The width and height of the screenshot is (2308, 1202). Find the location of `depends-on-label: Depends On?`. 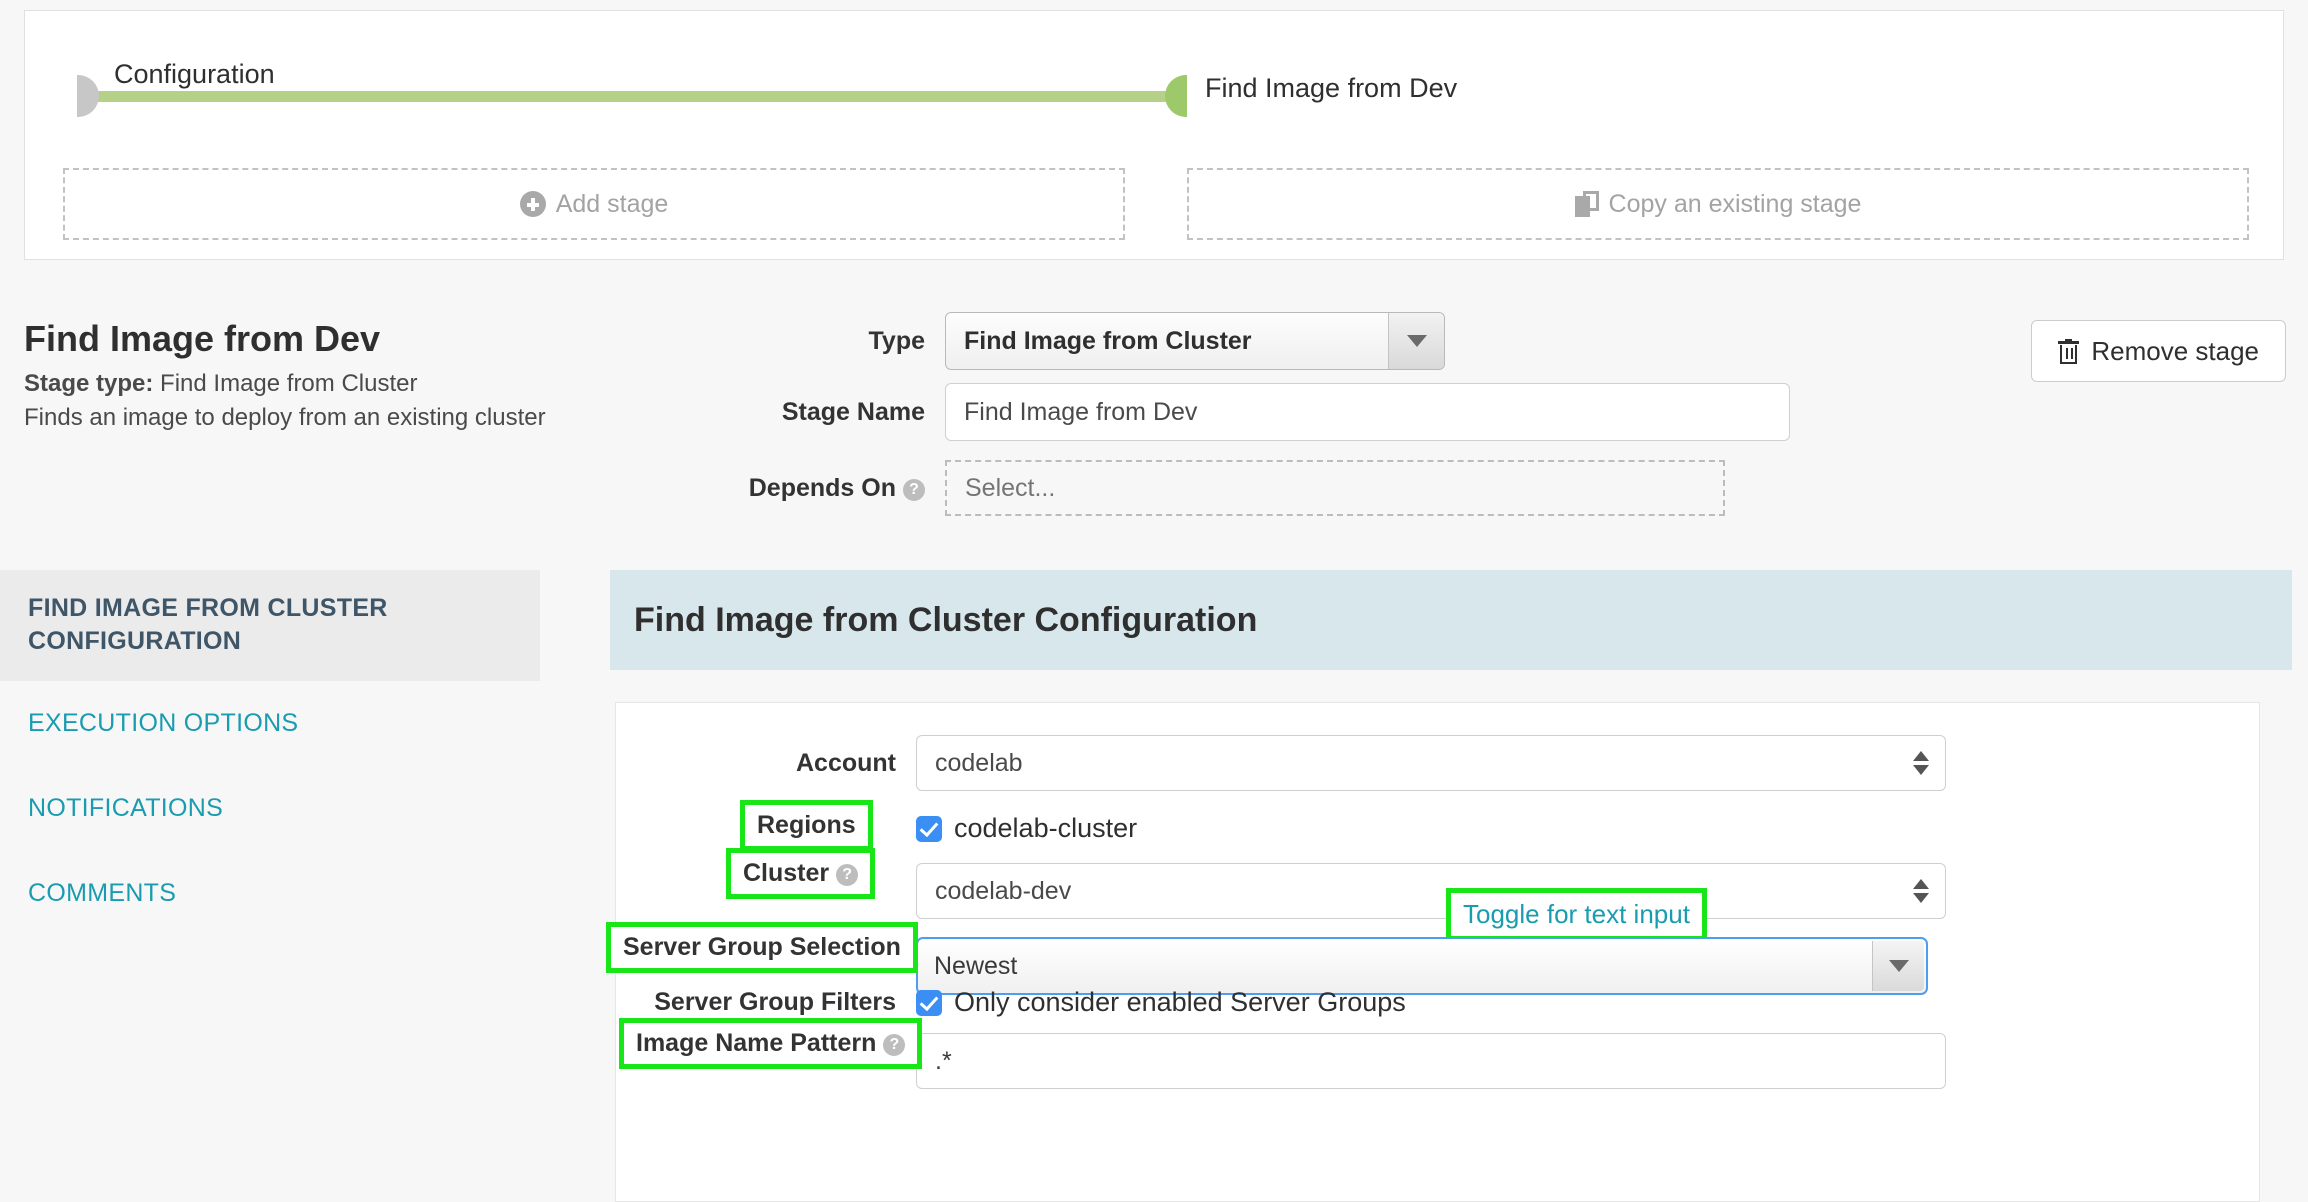

depends-on-label: Depends On? is located at coordinates (780, 488).